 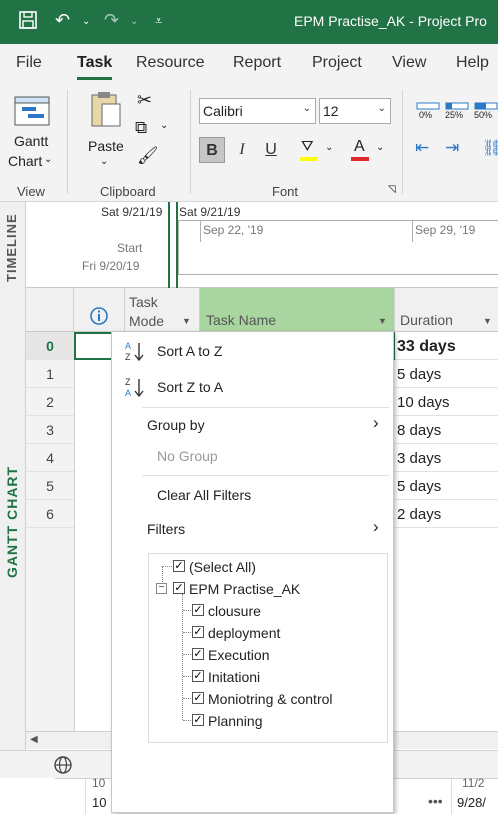 I want to click on redo-icon: ↷, so click(x=111, y=20).